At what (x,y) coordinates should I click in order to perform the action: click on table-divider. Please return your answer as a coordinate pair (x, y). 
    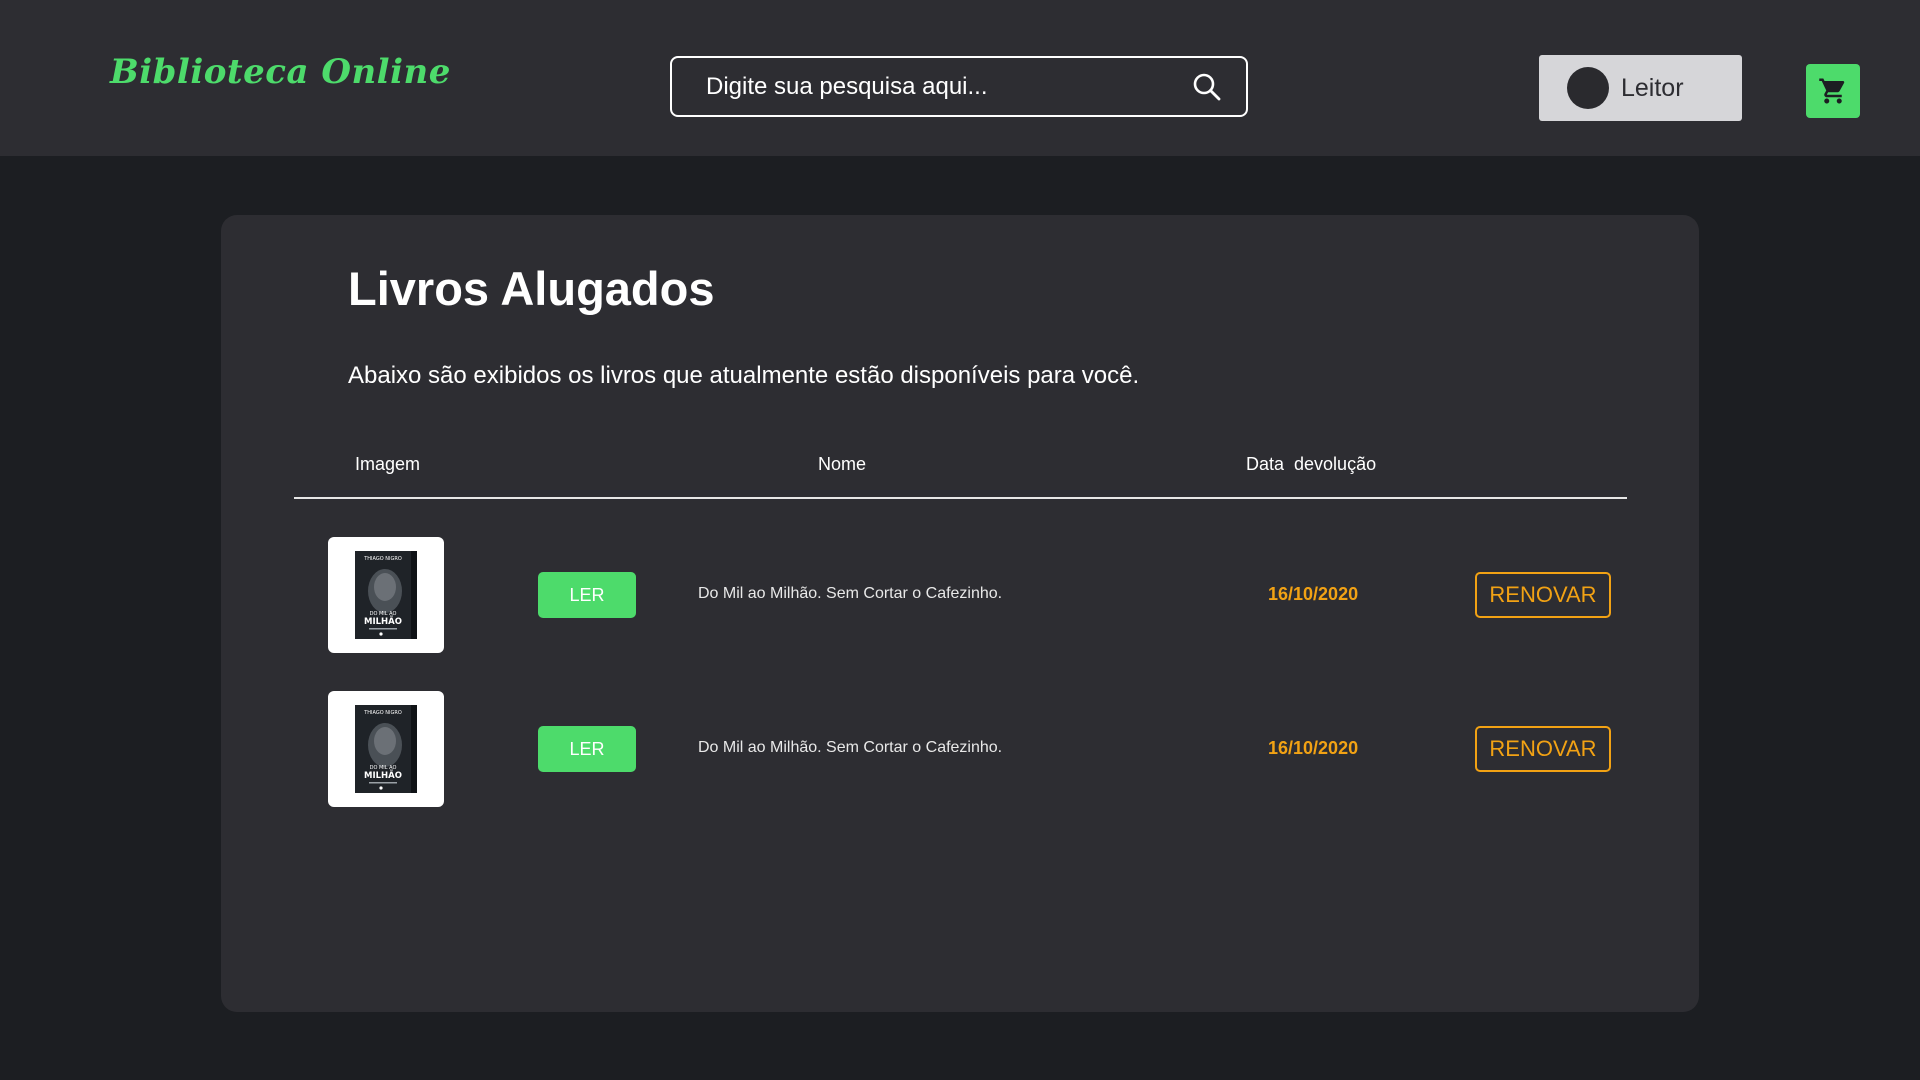
    Looking at the image, I should click on (960, 498).